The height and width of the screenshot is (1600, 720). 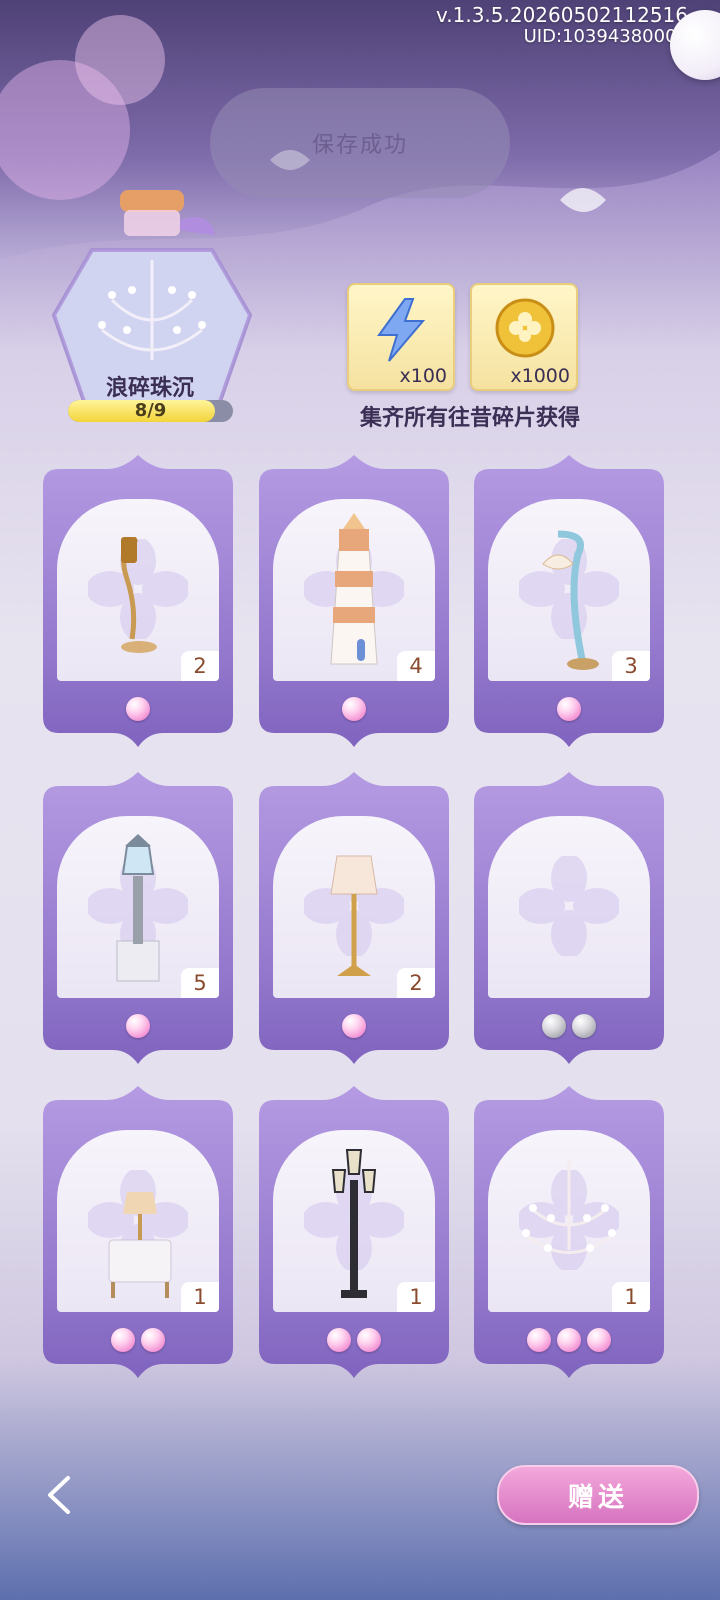 What do you see at coordinates (416, 666) in the screenshot?
I see `fragment-count: 4` at bounding box center [416, 666].